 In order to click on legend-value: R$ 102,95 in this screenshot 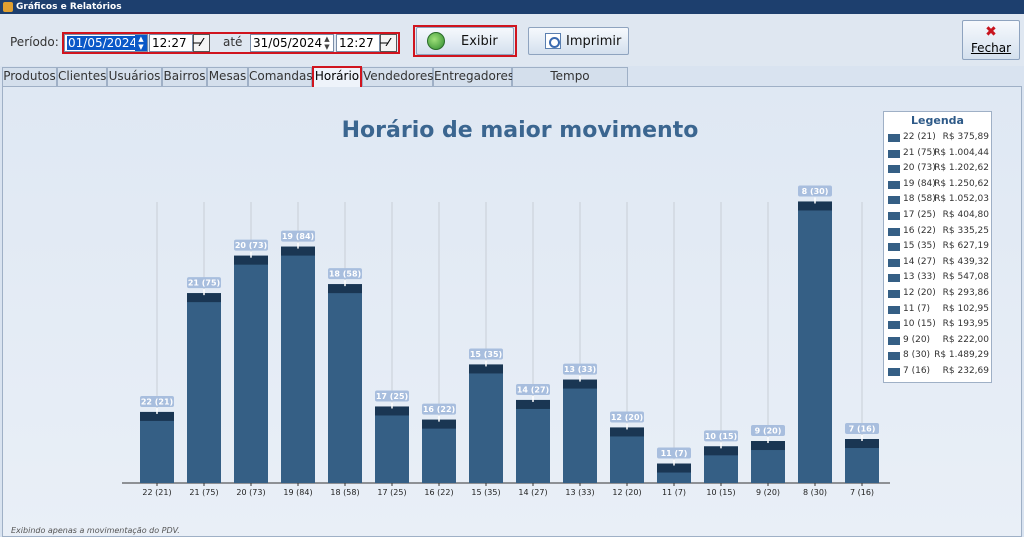, I will do `click(965, 308)`.